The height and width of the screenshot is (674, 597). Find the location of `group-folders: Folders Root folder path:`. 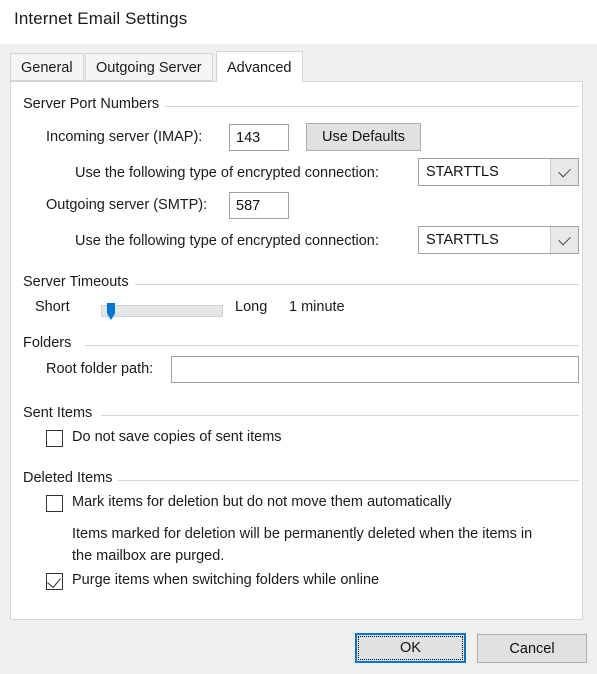

group-folders: Folders Root folder path: is located at coordinates (301, 362).